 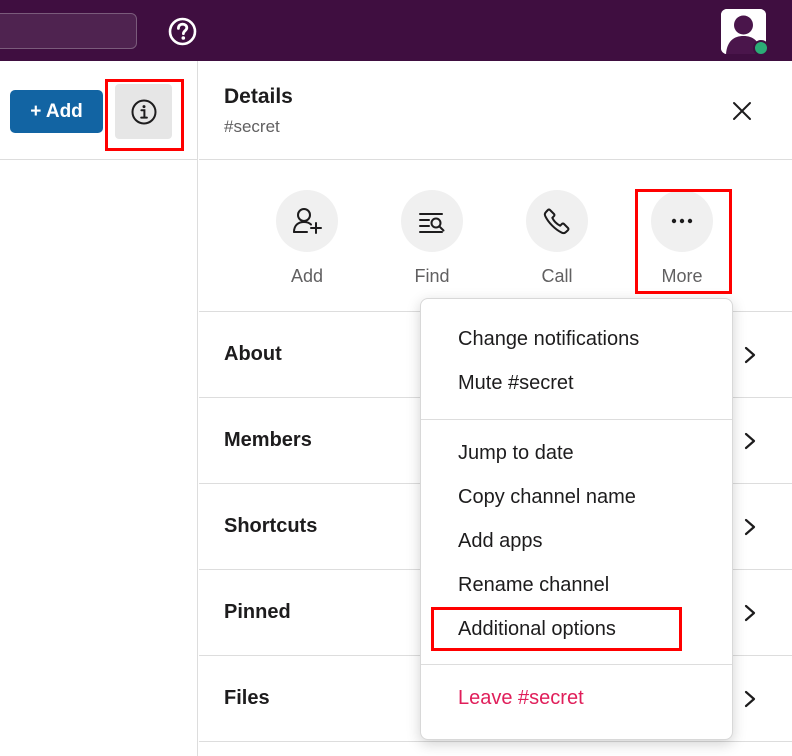 I want to click on action-label: Find, so click(x=432, y=276).